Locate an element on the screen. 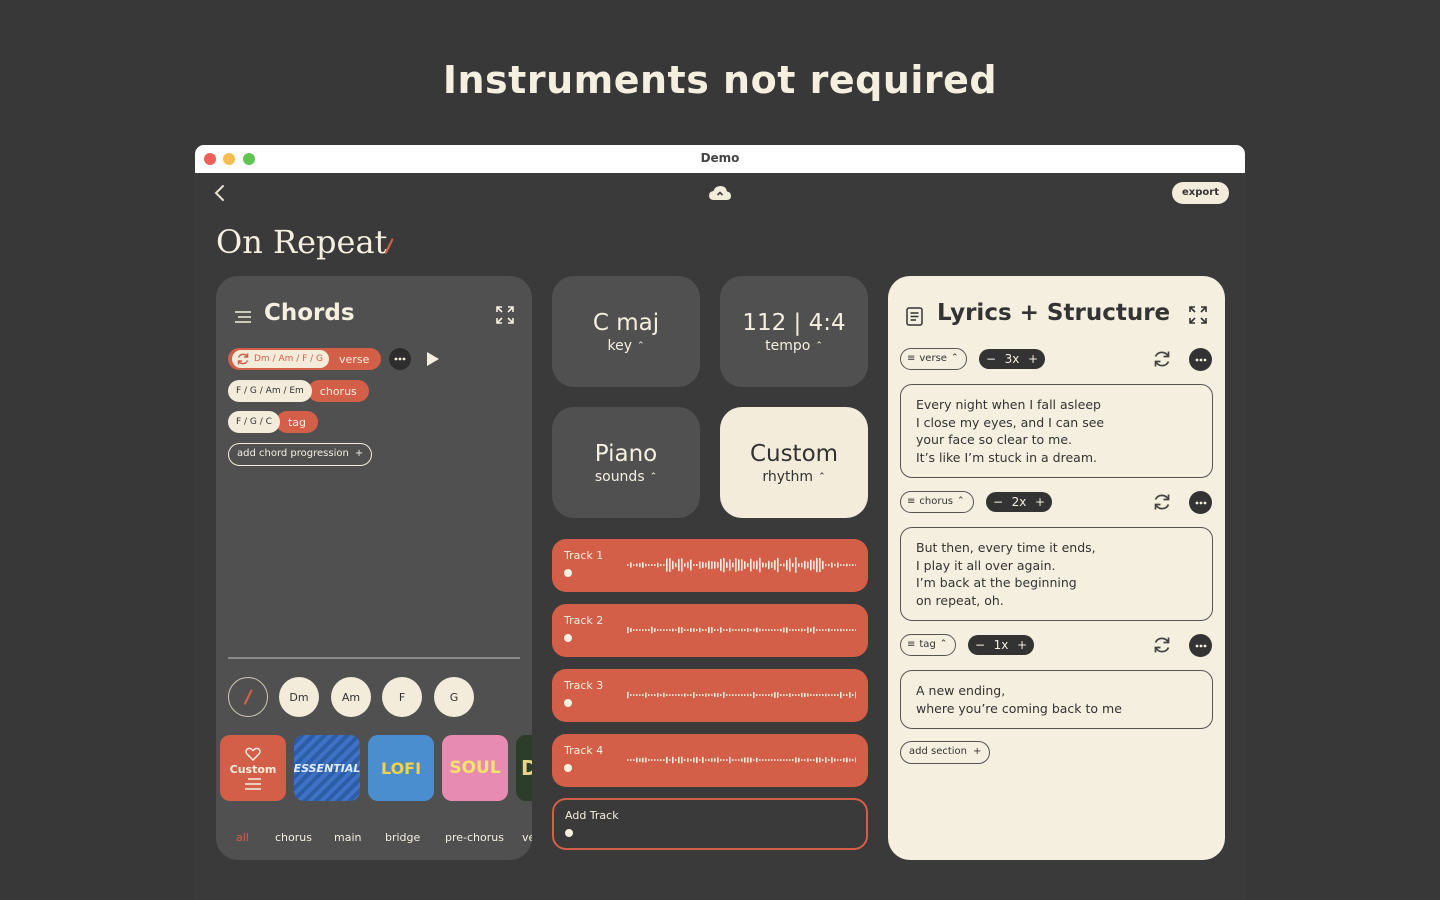 This screenshot has height=900, width=1440. waveform is located at coordinates (741, 760).